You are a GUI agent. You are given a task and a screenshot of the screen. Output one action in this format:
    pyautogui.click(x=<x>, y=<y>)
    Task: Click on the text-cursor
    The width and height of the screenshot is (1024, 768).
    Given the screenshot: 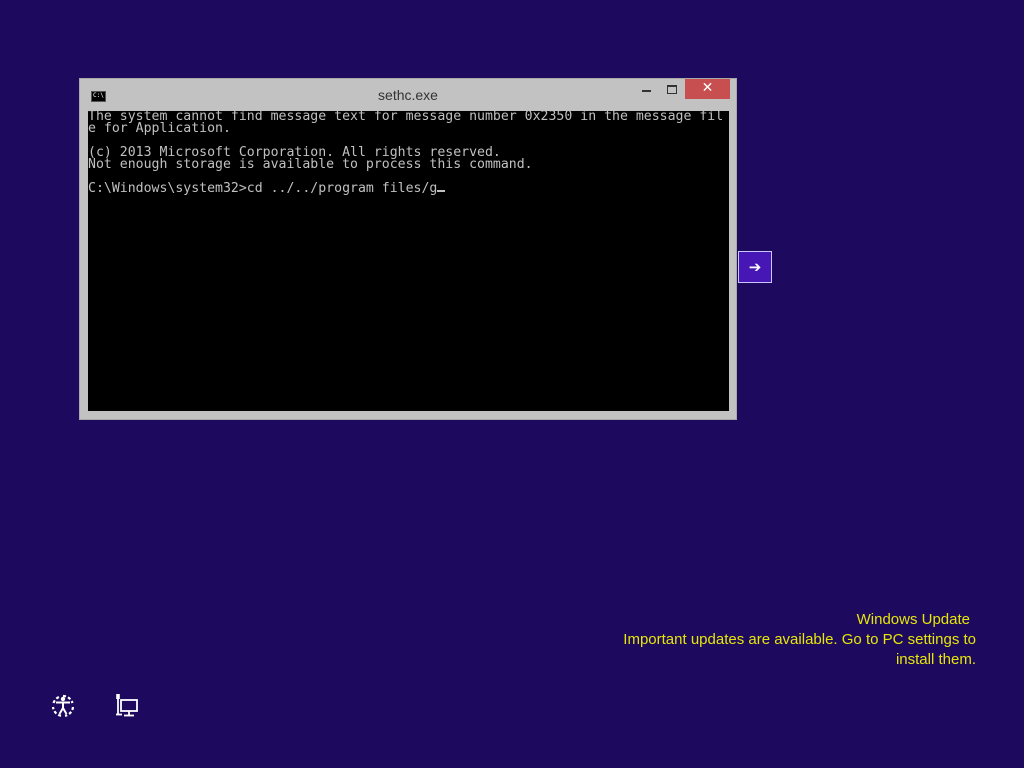 What is the action you would take?
    pyautogui.click(x=441, y=191)
    